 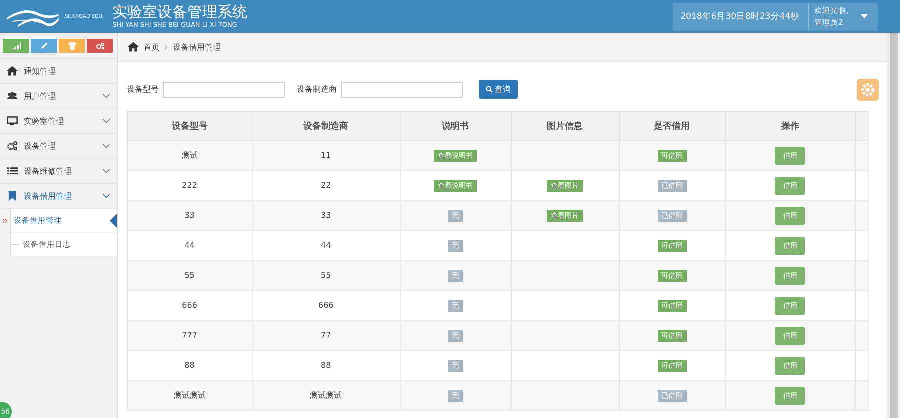 What do you see at coordinates (12, 171) in the screenshot?
I see `list-icon` at bounding box center [12, 171].